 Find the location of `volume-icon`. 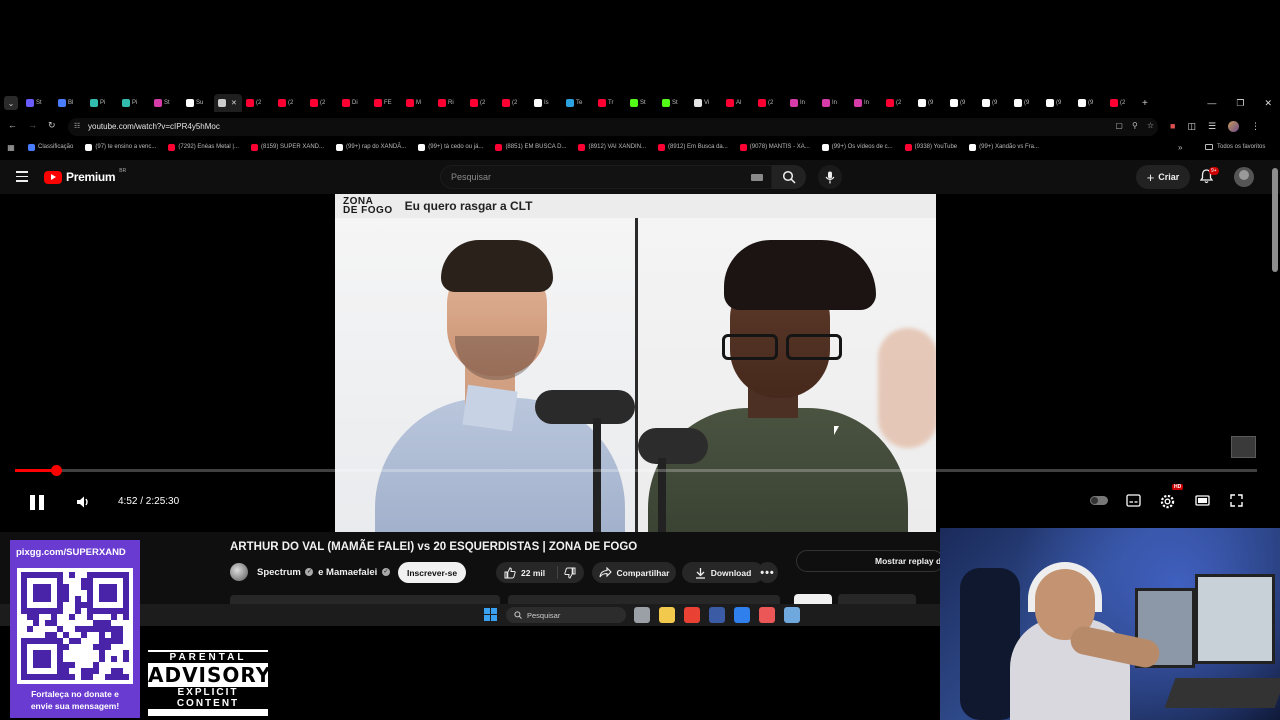

volume-icon is located at coordinates (83, 502).